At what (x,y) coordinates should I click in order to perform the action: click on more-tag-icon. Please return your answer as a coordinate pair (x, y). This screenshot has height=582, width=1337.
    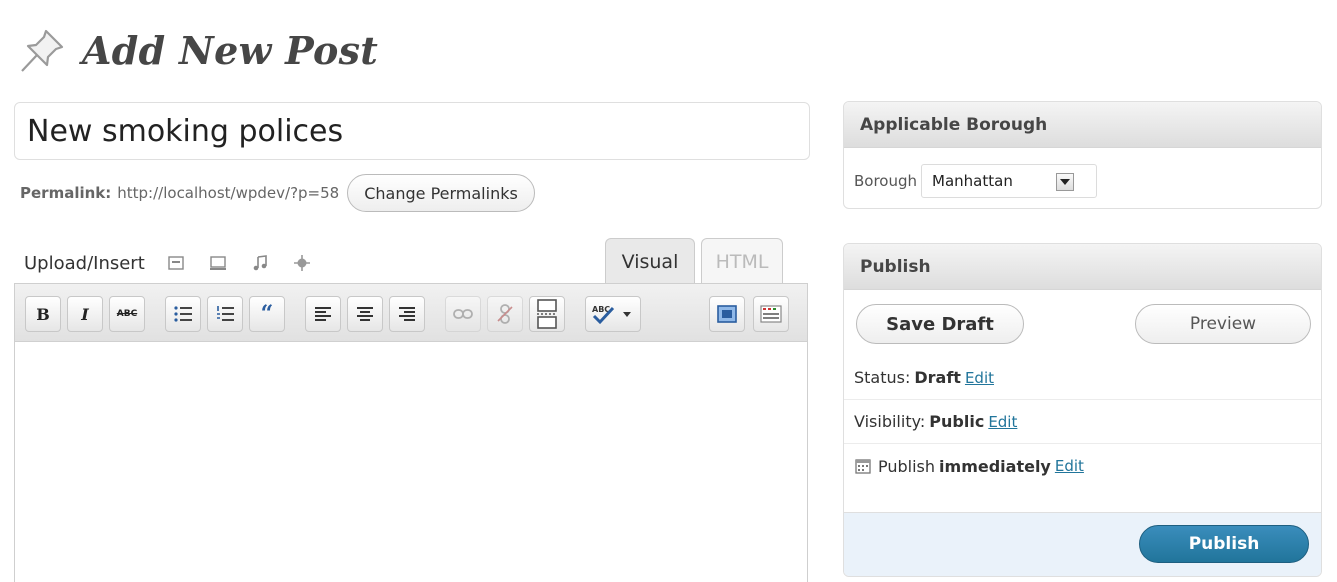
    Looking at the image, I should click on (547, 314).